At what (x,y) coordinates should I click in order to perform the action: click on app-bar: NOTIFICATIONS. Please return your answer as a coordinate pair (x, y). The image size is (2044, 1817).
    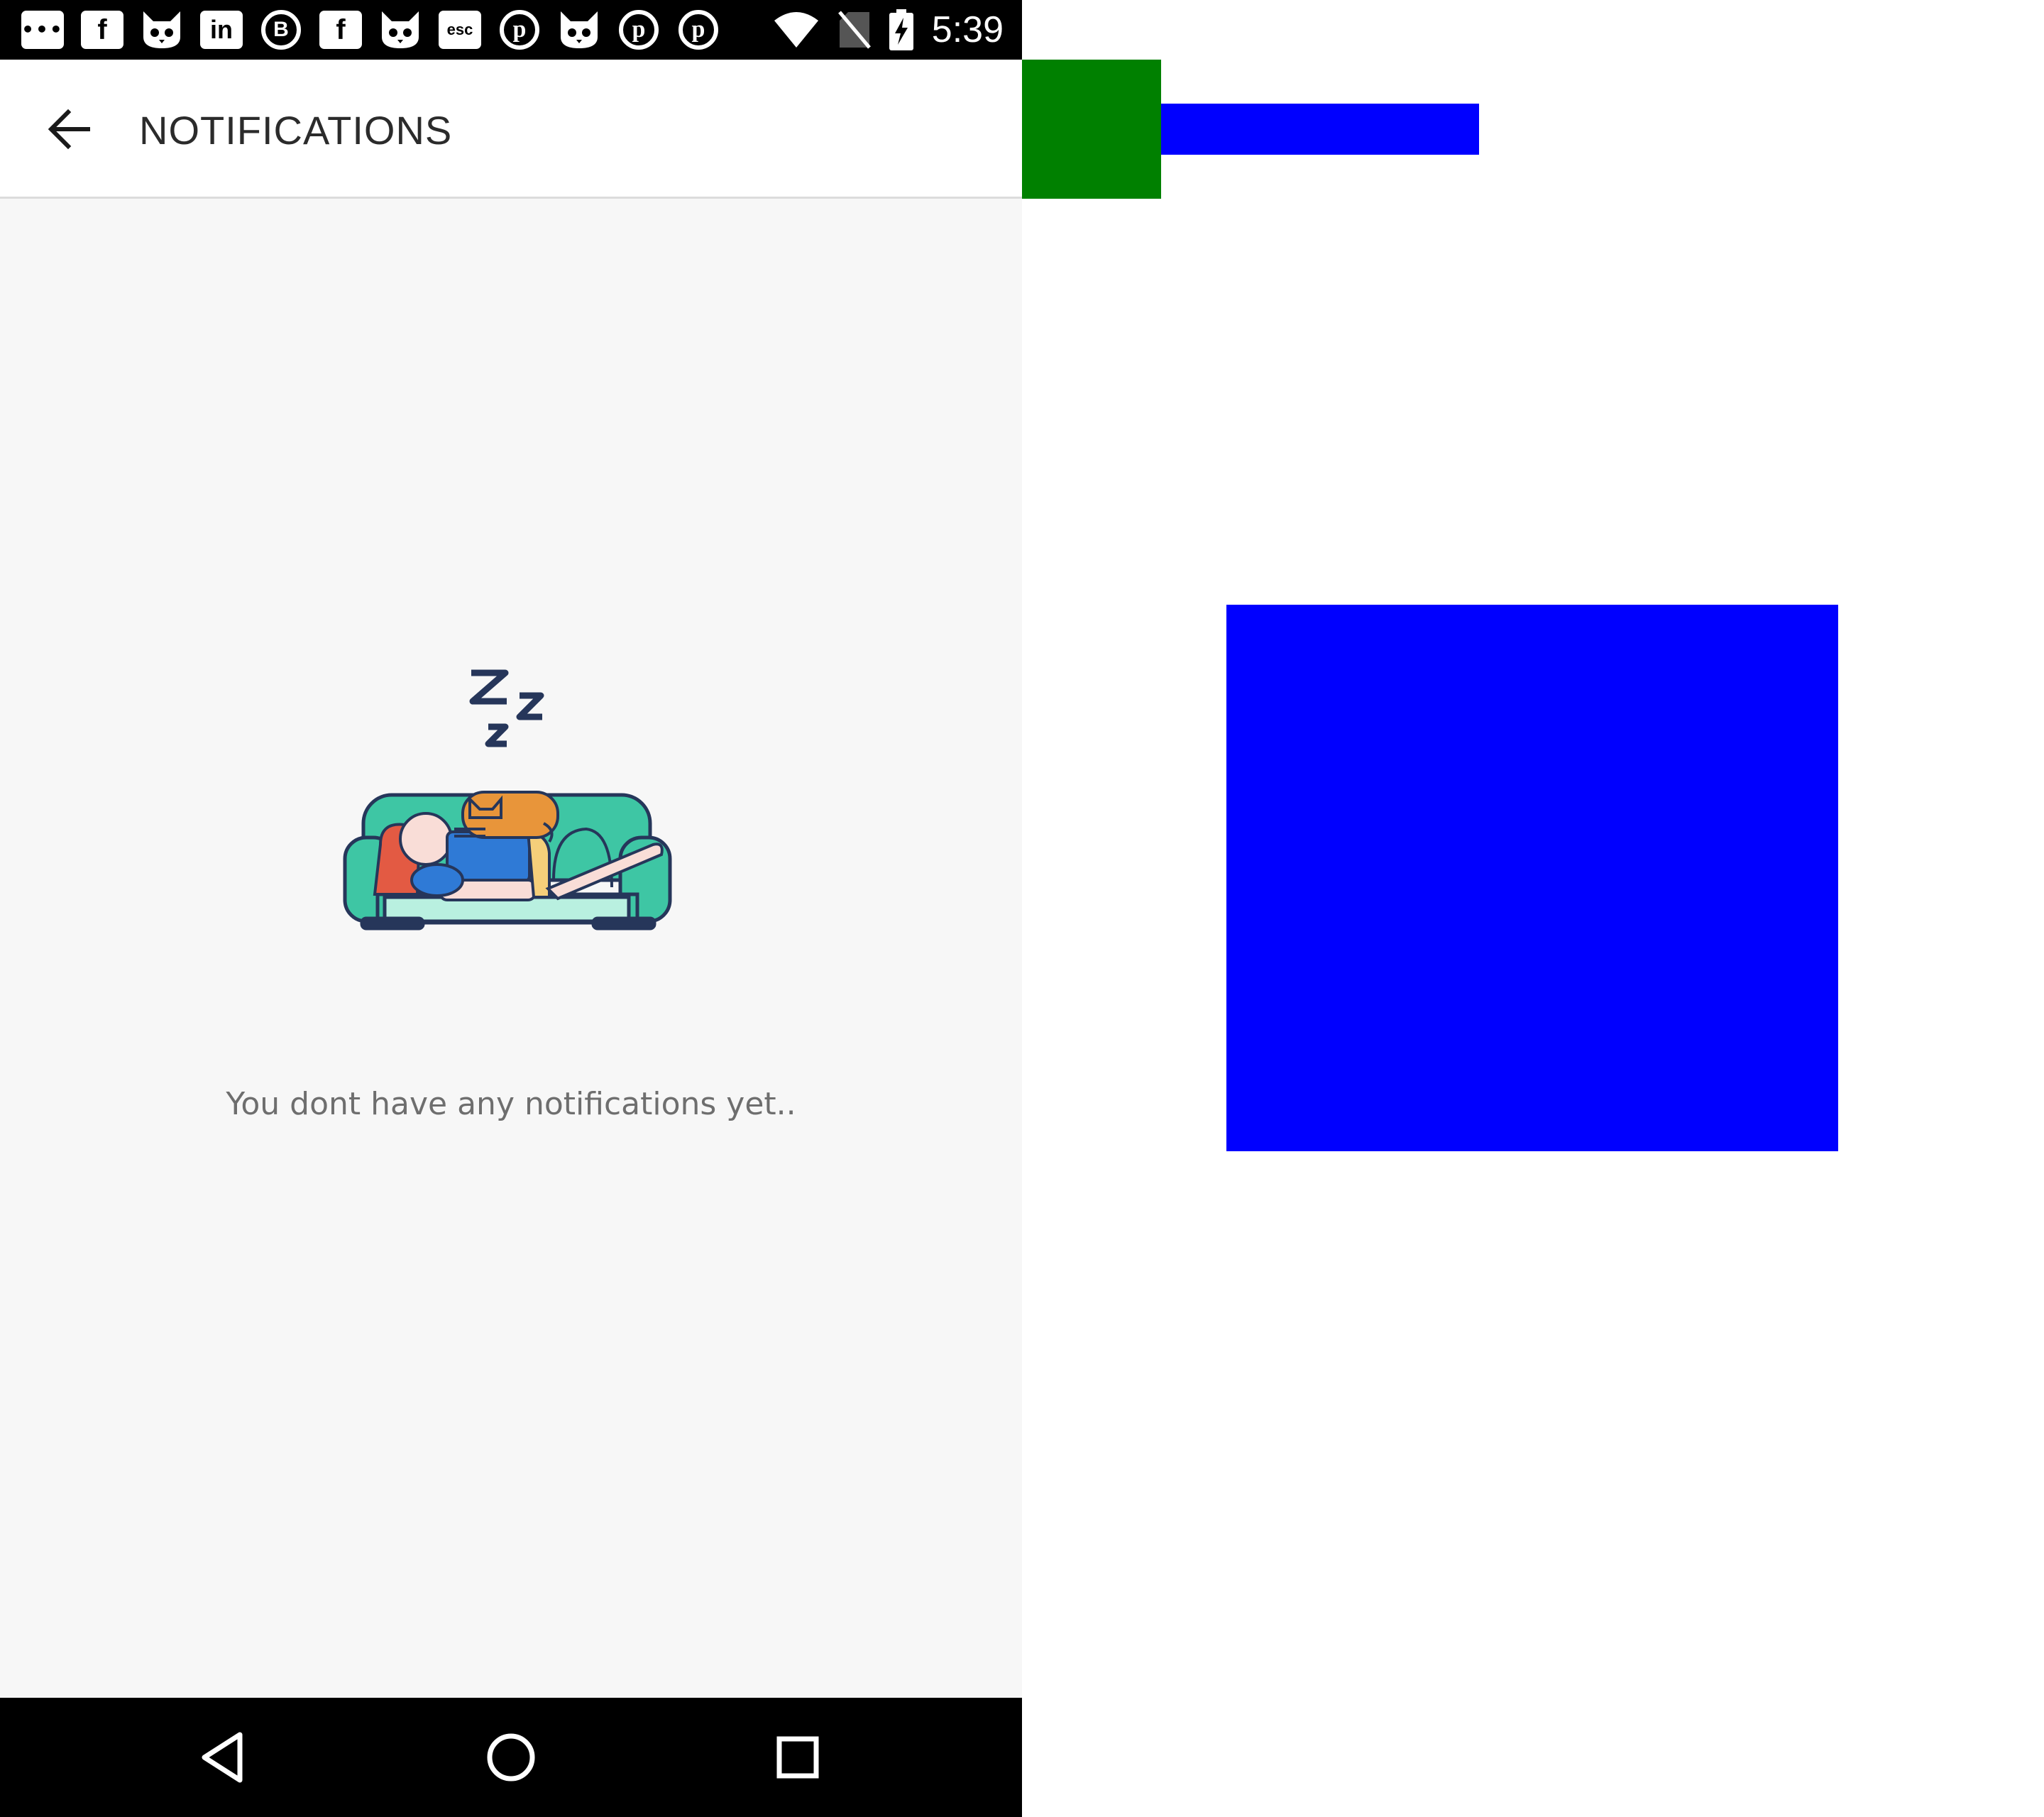
    Looking at the image, I should click on (511, 129).